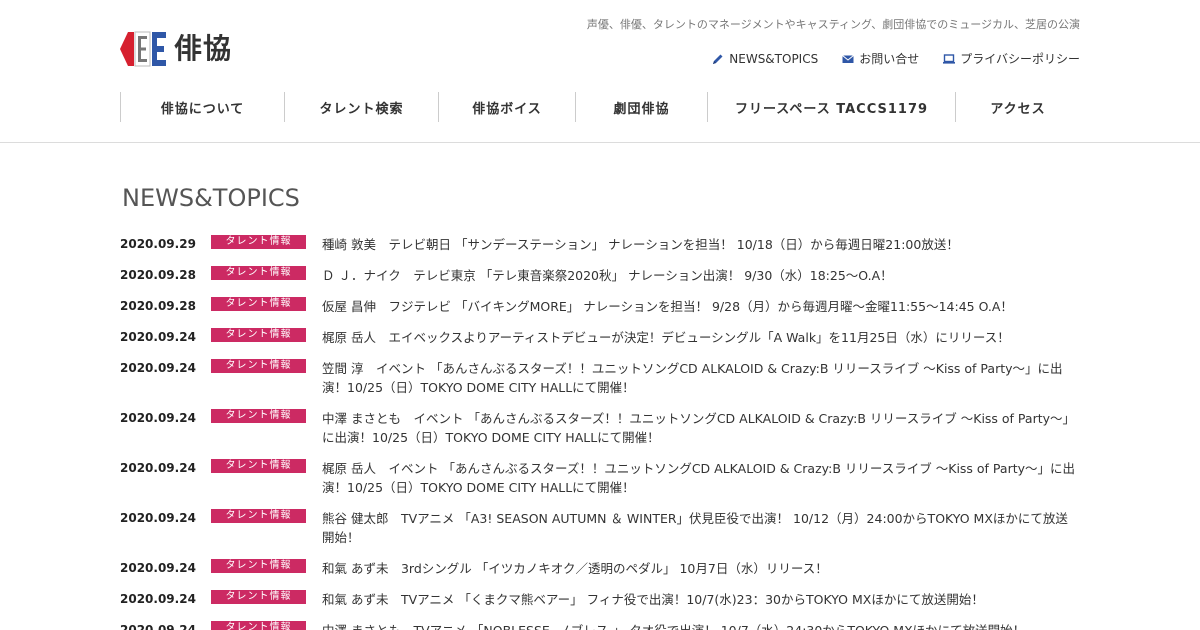 The width and height of the screenshot is (1200, 630). Describe the element at coordinates (832, 107) in the screenshot. I see `nav-item-free-space: フリースペース TACCS1179` at that location.